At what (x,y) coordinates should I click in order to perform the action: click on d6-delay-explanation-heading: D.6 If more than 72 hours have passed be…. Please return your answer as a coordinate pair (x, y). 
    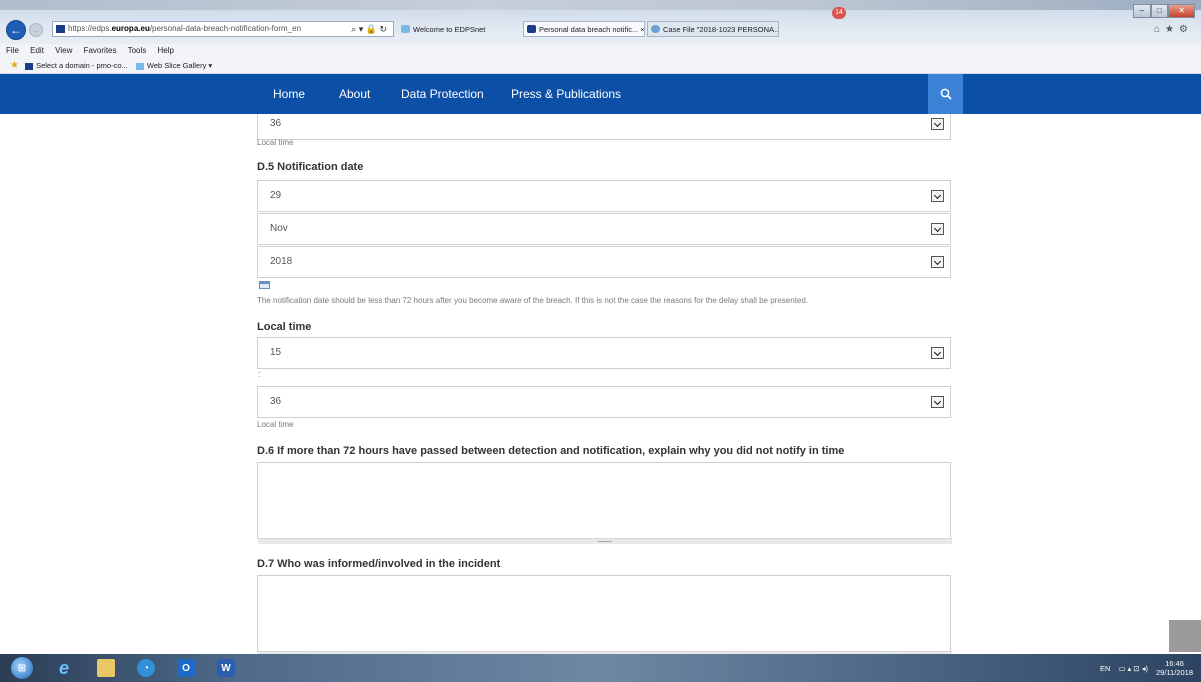
    Looking at the image, I should click on (551, 451).